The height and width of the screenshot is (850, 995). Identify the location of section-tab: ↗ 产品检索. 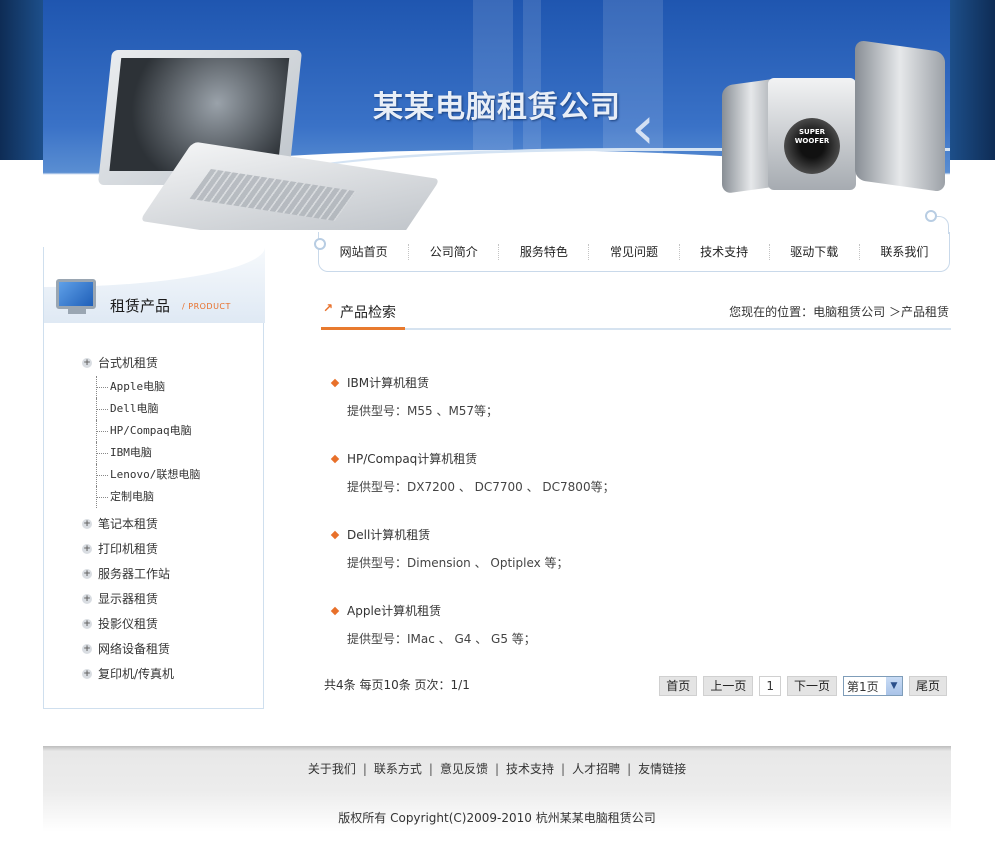
(363, 314).